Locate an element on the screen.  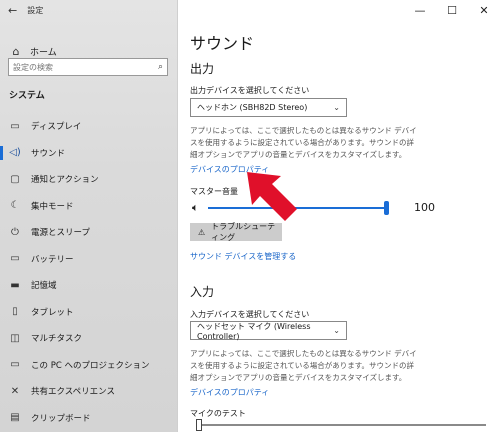
projection-icon: ▭ is located at coordinates (15, 365).